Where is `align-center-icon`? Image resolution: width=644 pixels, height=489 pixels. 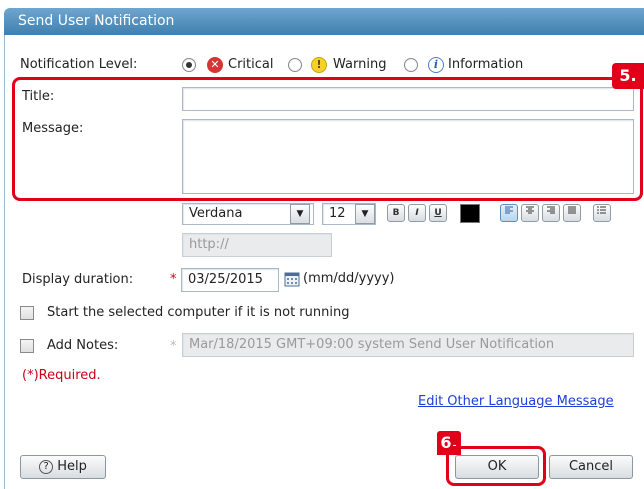
align-center-icon is located at coordinates (530, 213).